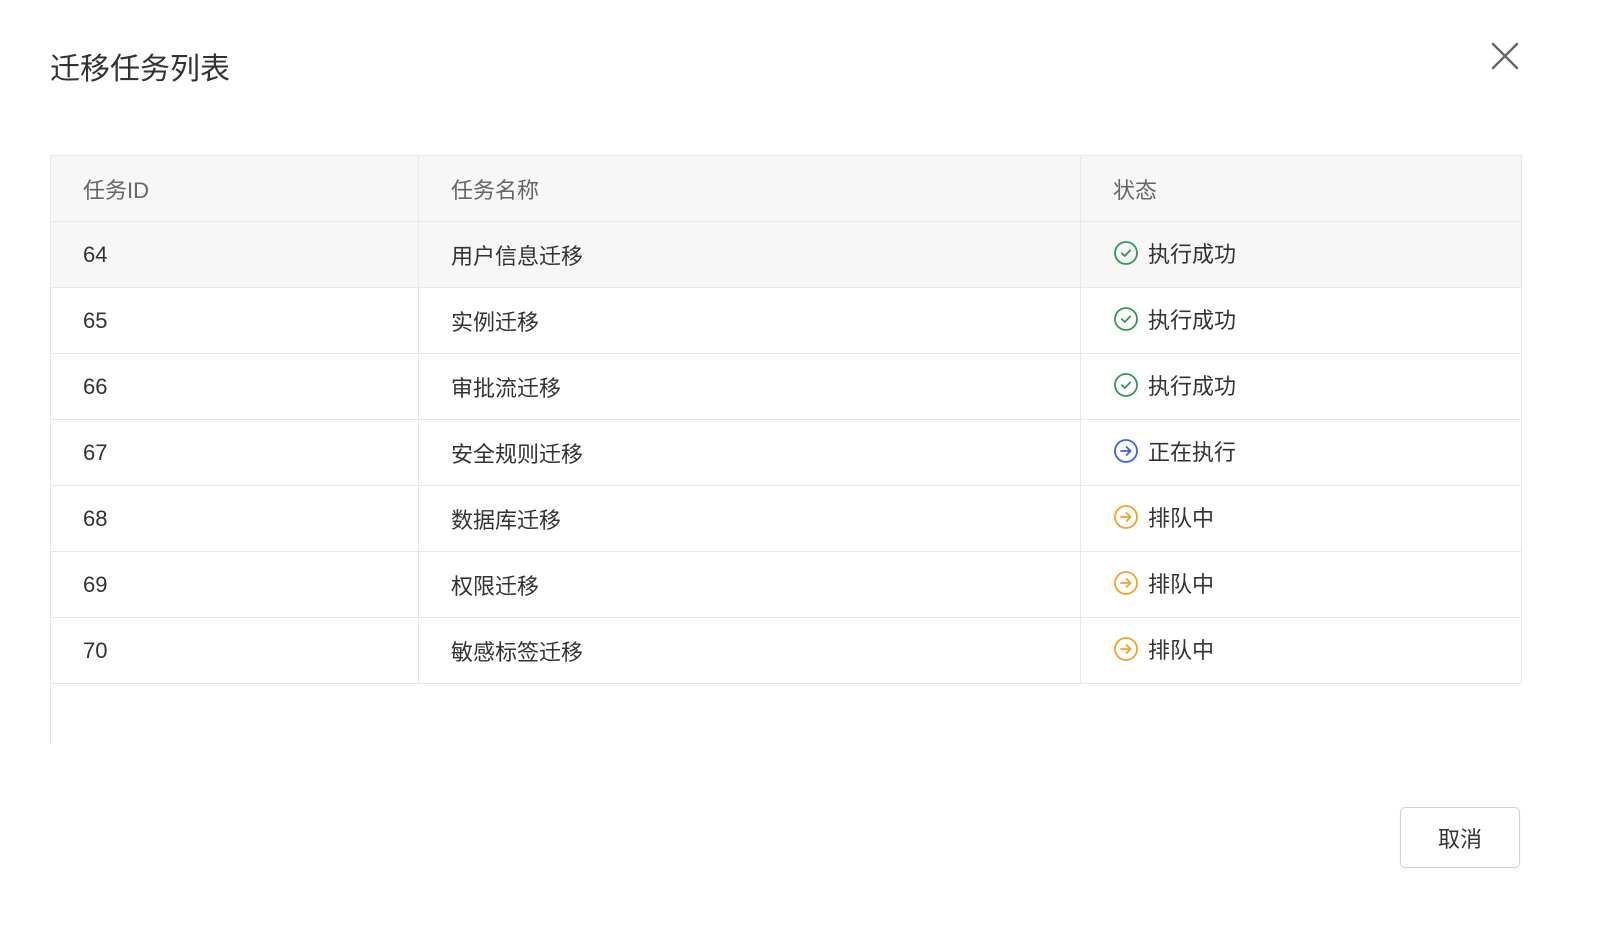 Image resolution: width=1598 pixels, height=934 pixels. What do you see at coordinates (234, 254) in the screenshot?
I see `task-id-cell: 64` at bounding box center [234, 254].